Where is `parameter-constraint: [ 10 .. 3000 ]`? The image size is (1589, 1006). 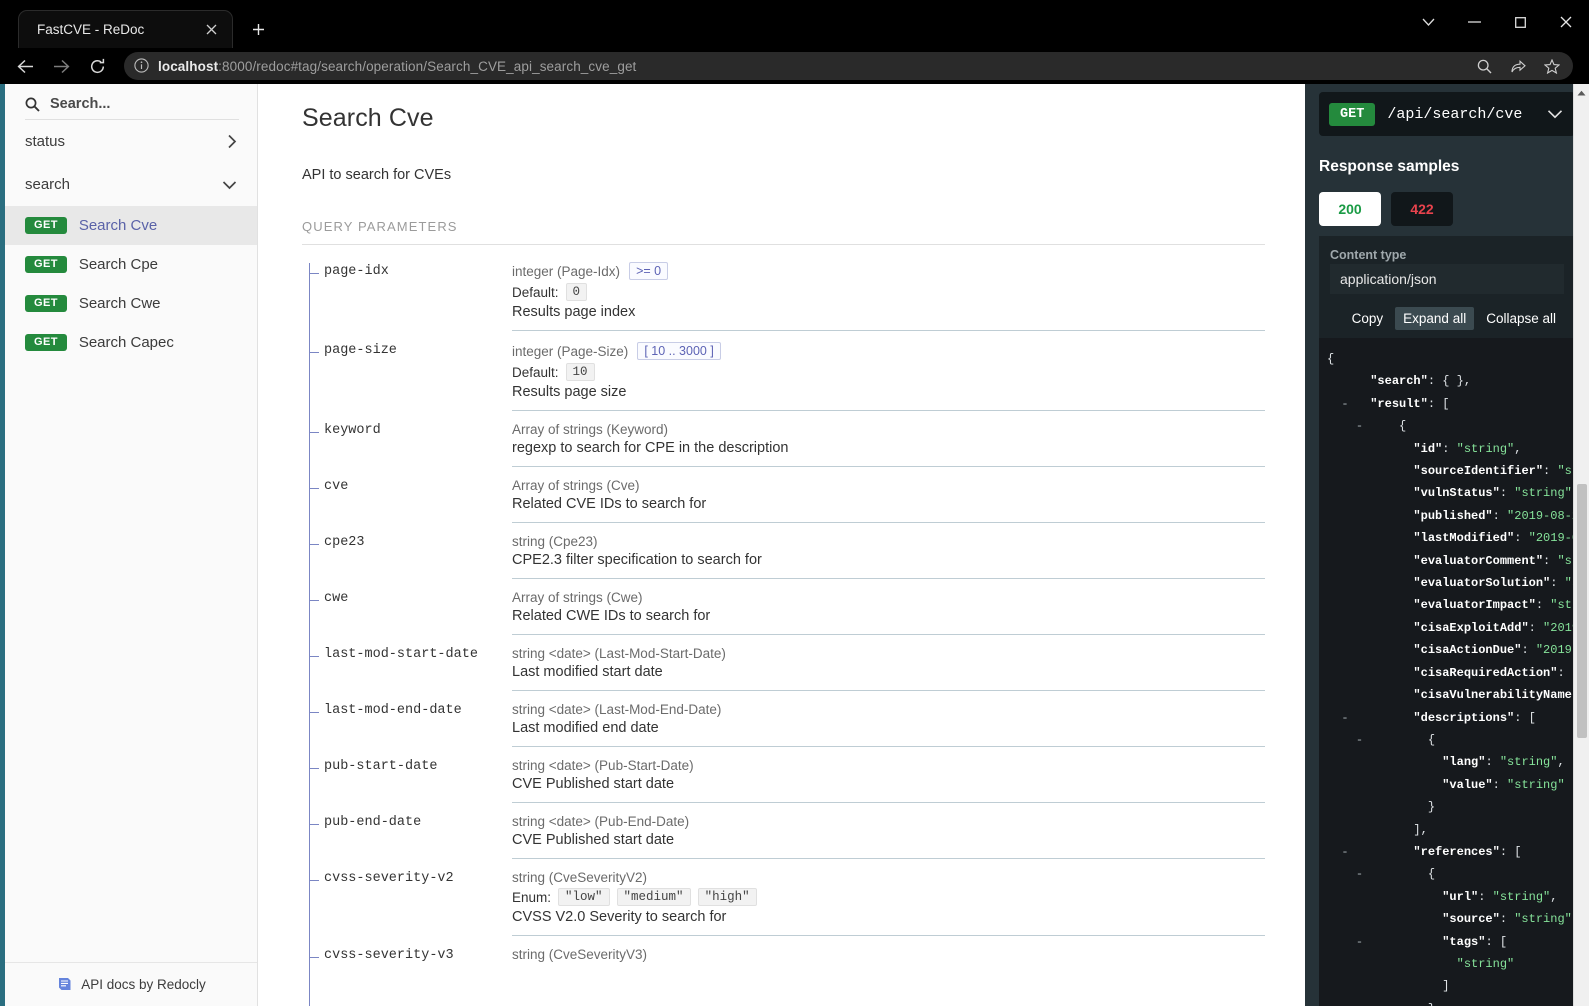 parameter-constraint: [ 10 .. 3000 ] is located at coordinates (679, 351).